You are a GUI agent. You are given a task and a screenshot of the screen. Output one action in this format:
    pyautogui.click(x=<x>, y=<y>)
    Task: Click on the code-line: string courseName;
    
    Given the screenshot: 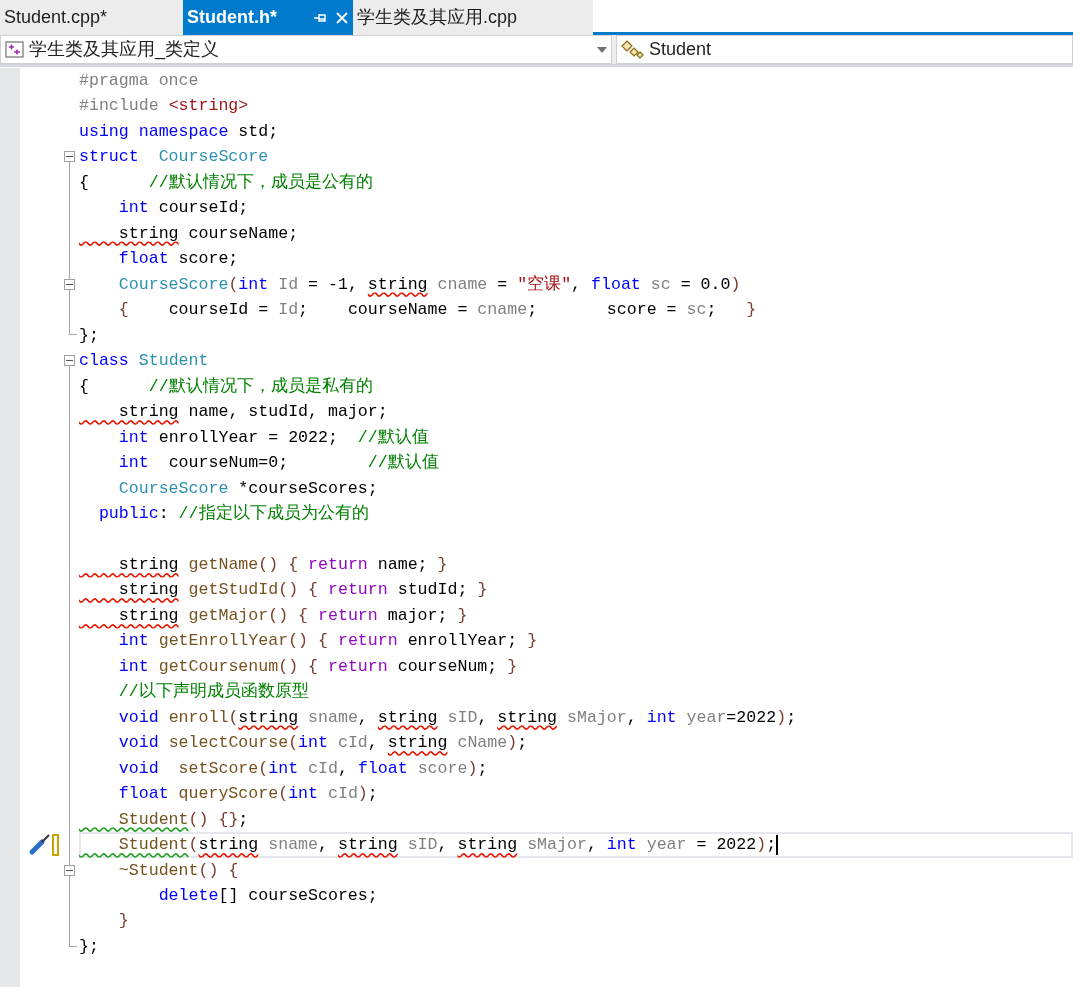 What is the action you would take?
    pyautogui.click(x=208, y=233)
    